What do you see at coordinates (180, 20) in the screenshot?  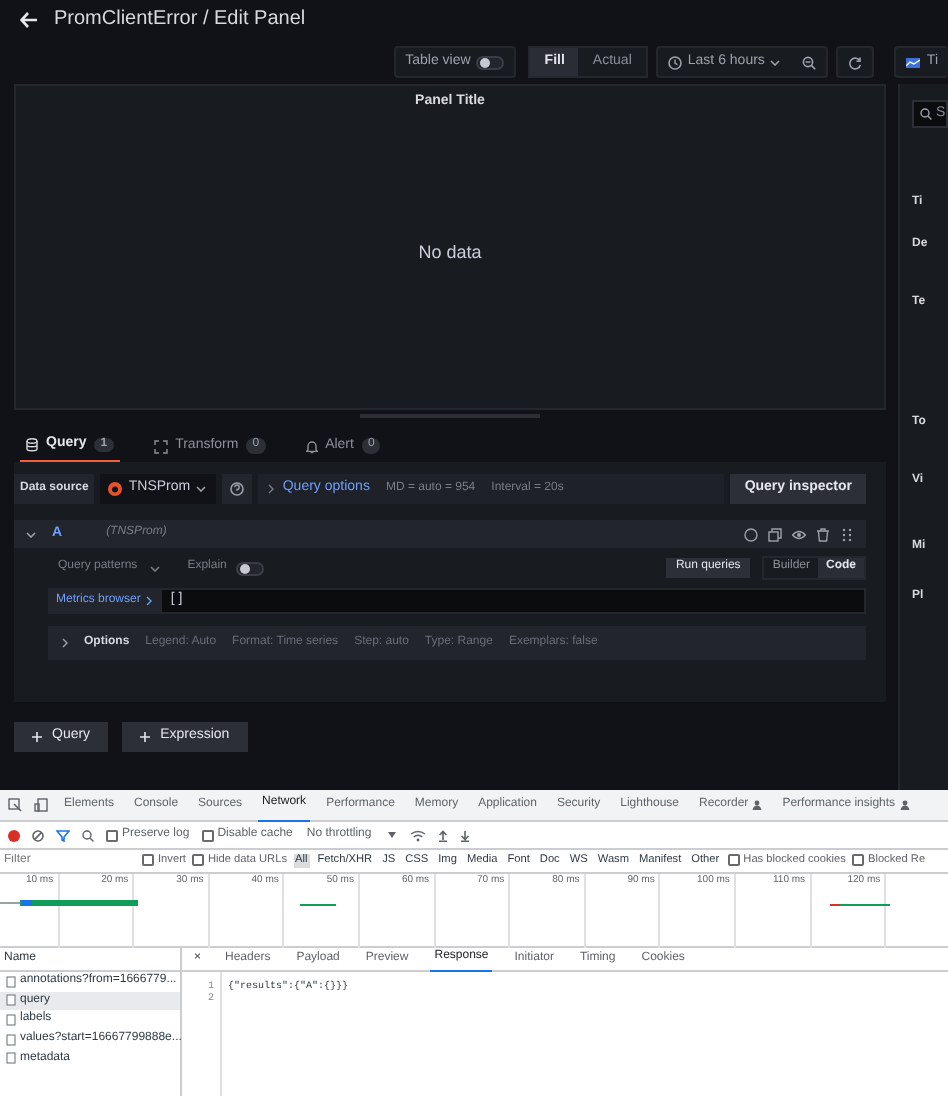 I see `page-title: PromClientError / Edit Panel` at bounding box center [180, 20].